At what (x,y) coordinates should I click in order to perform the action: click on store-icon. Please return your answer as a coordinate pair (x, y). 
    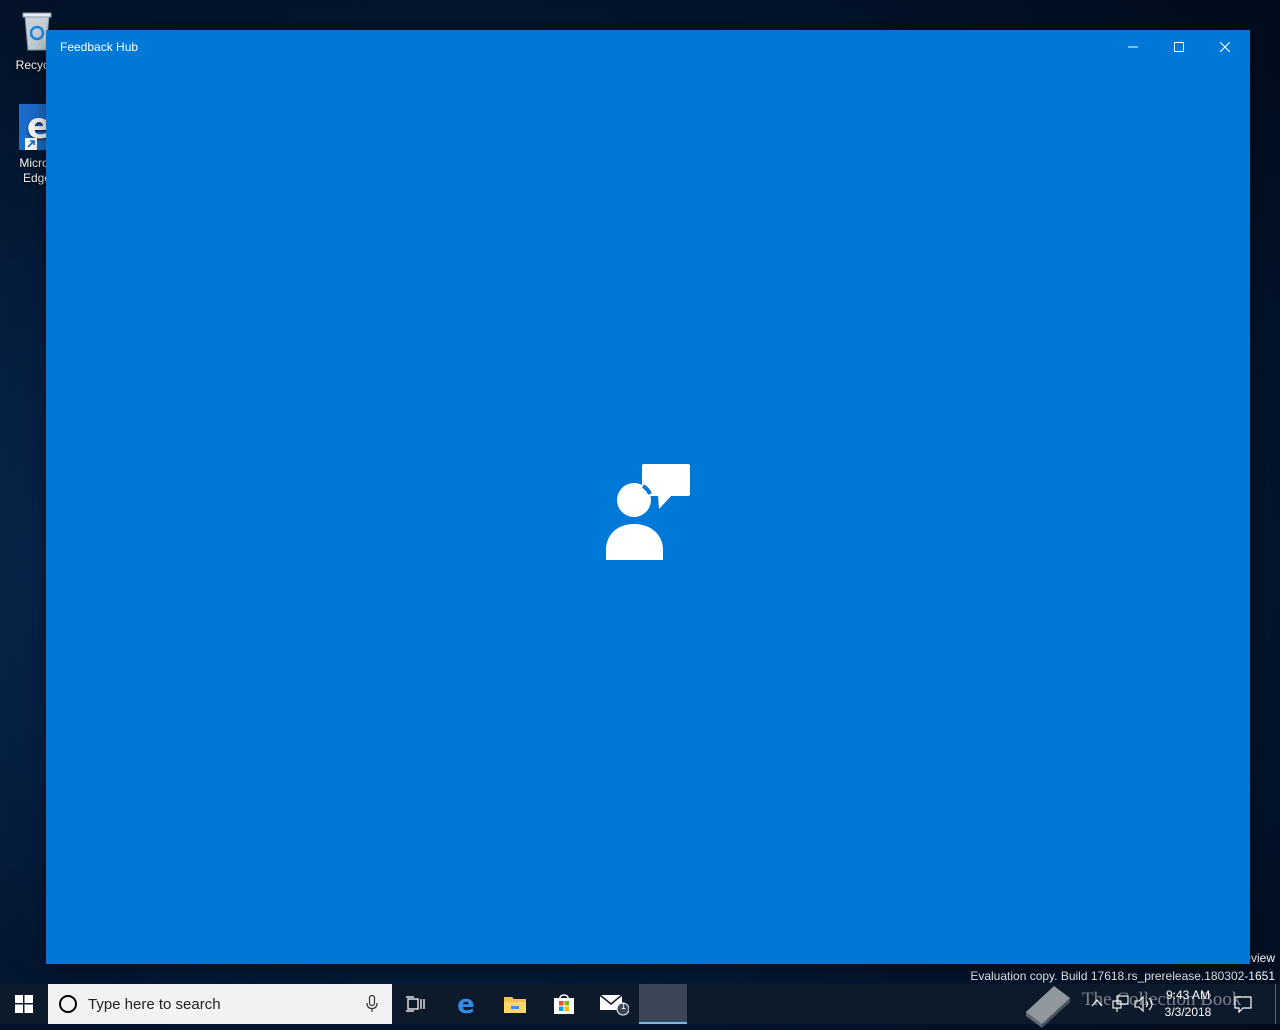
    Looking at the image, I should click on (564, 1004).